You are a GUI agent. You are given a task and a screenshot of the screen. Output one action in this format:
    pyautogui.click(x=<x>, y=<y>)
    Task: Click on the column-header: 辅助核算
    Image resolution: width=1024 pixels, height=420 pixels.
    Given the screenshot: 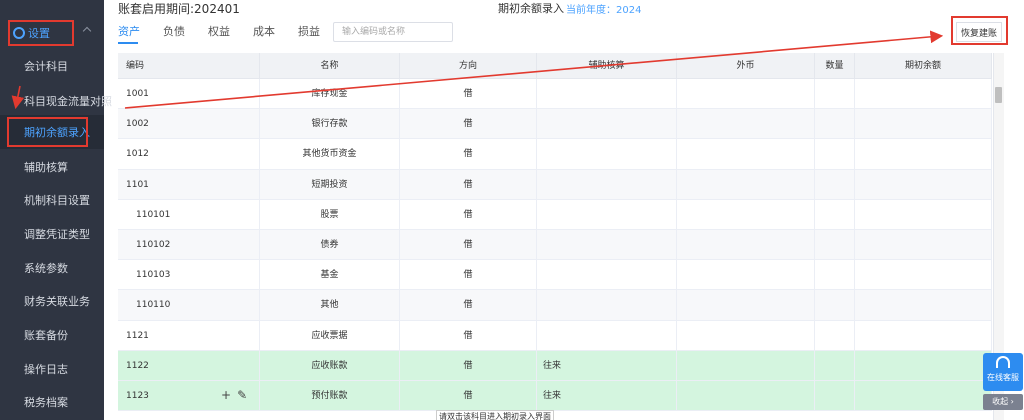 What is the action you would take?
    pyautogui.click(x=607, y=65)
    